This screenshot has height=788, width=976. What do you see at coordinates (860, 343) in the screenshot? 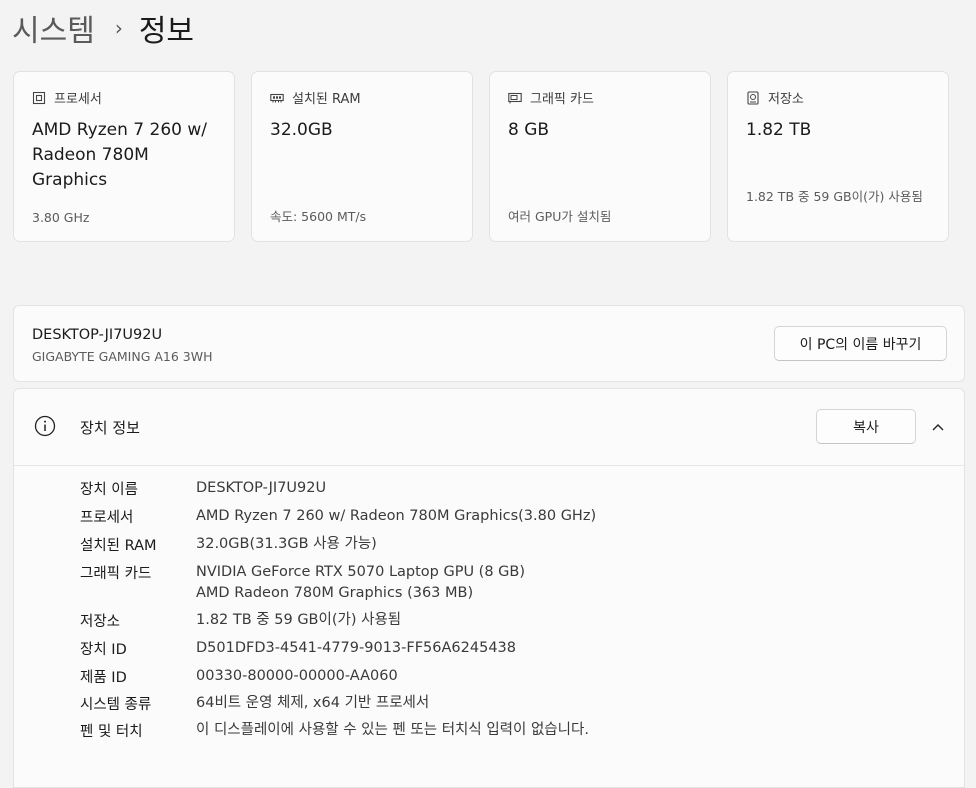
I see `rename-pc-button: 이 PC의 이름 바꾸기` at bounding box center [860, 343].